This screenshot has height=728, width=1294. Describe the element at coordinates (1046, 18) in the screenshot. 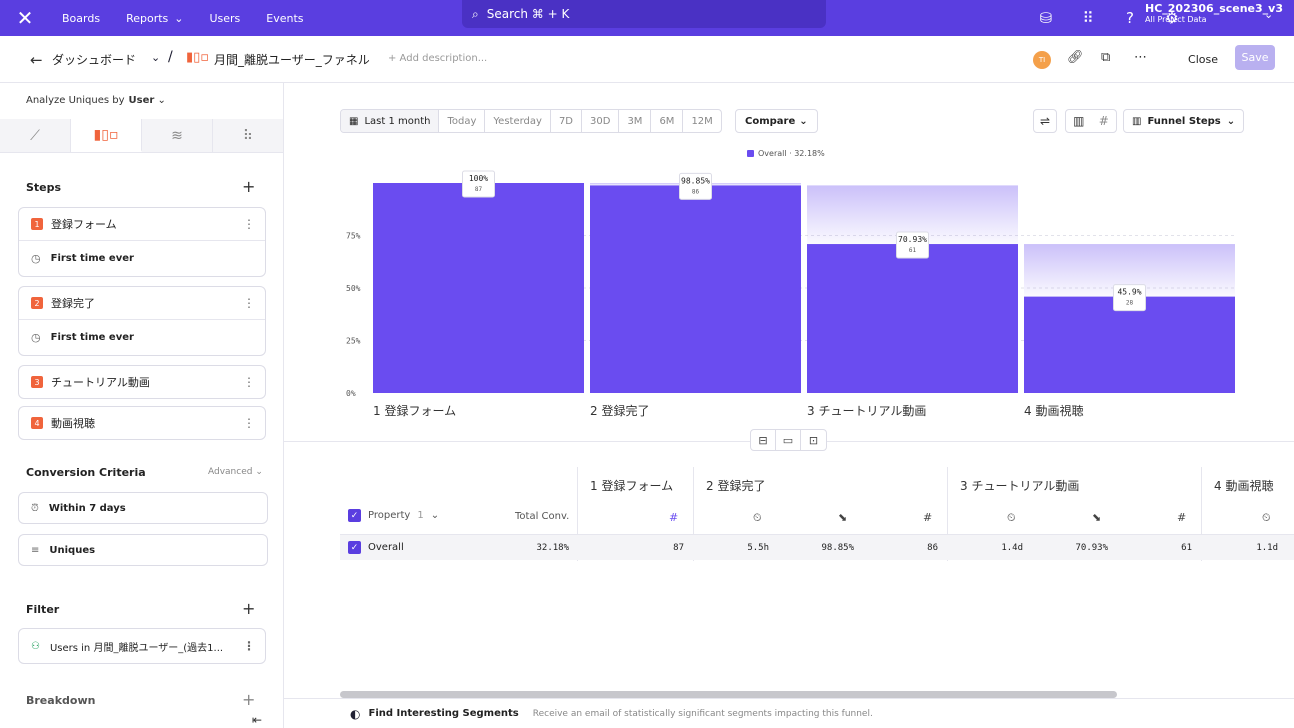

I see `database-icon: ⛁` at that location.